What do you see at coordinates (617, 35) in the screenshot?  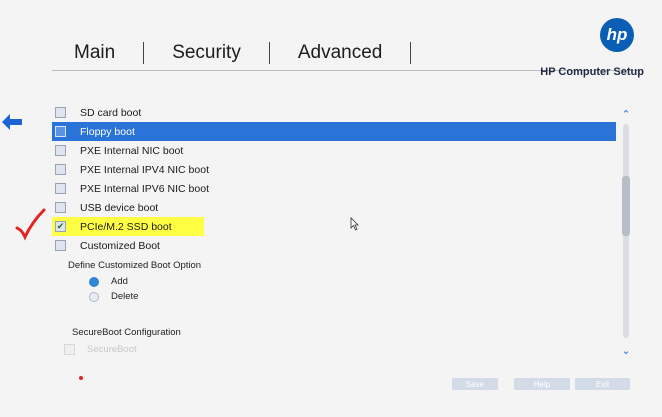 I see `hp-logo: hp` at bounding box center [617, 35].